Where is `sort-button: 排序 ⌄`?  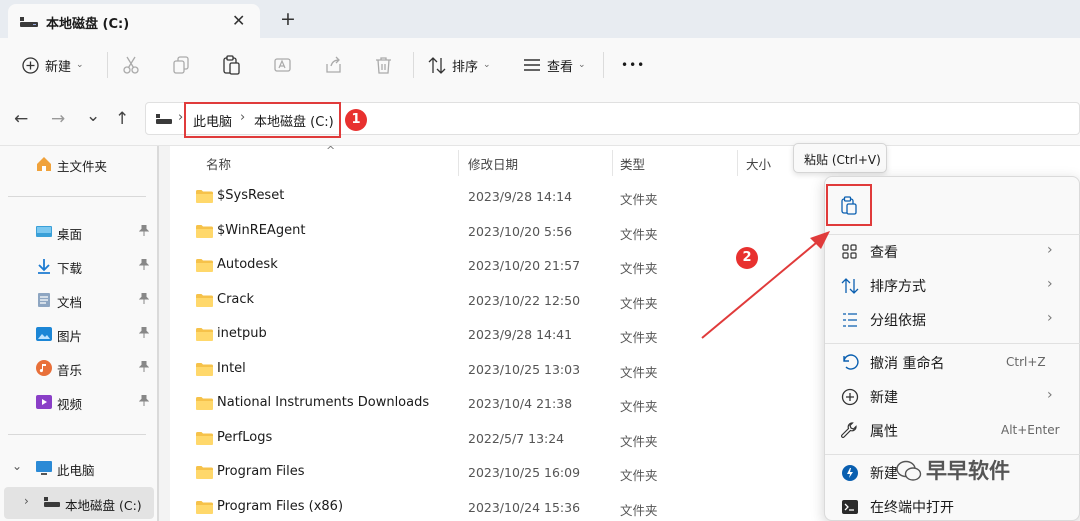 sort-button: 排序 ⌄ is located at coordinates (459, 65).